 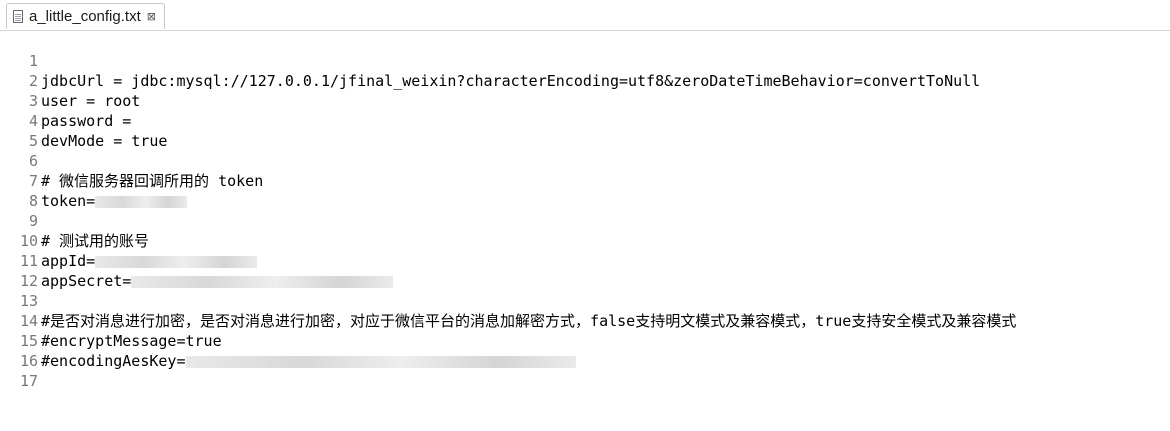 I want to click on editor-line: 4 devMode = true, so click(x=585, y=120).